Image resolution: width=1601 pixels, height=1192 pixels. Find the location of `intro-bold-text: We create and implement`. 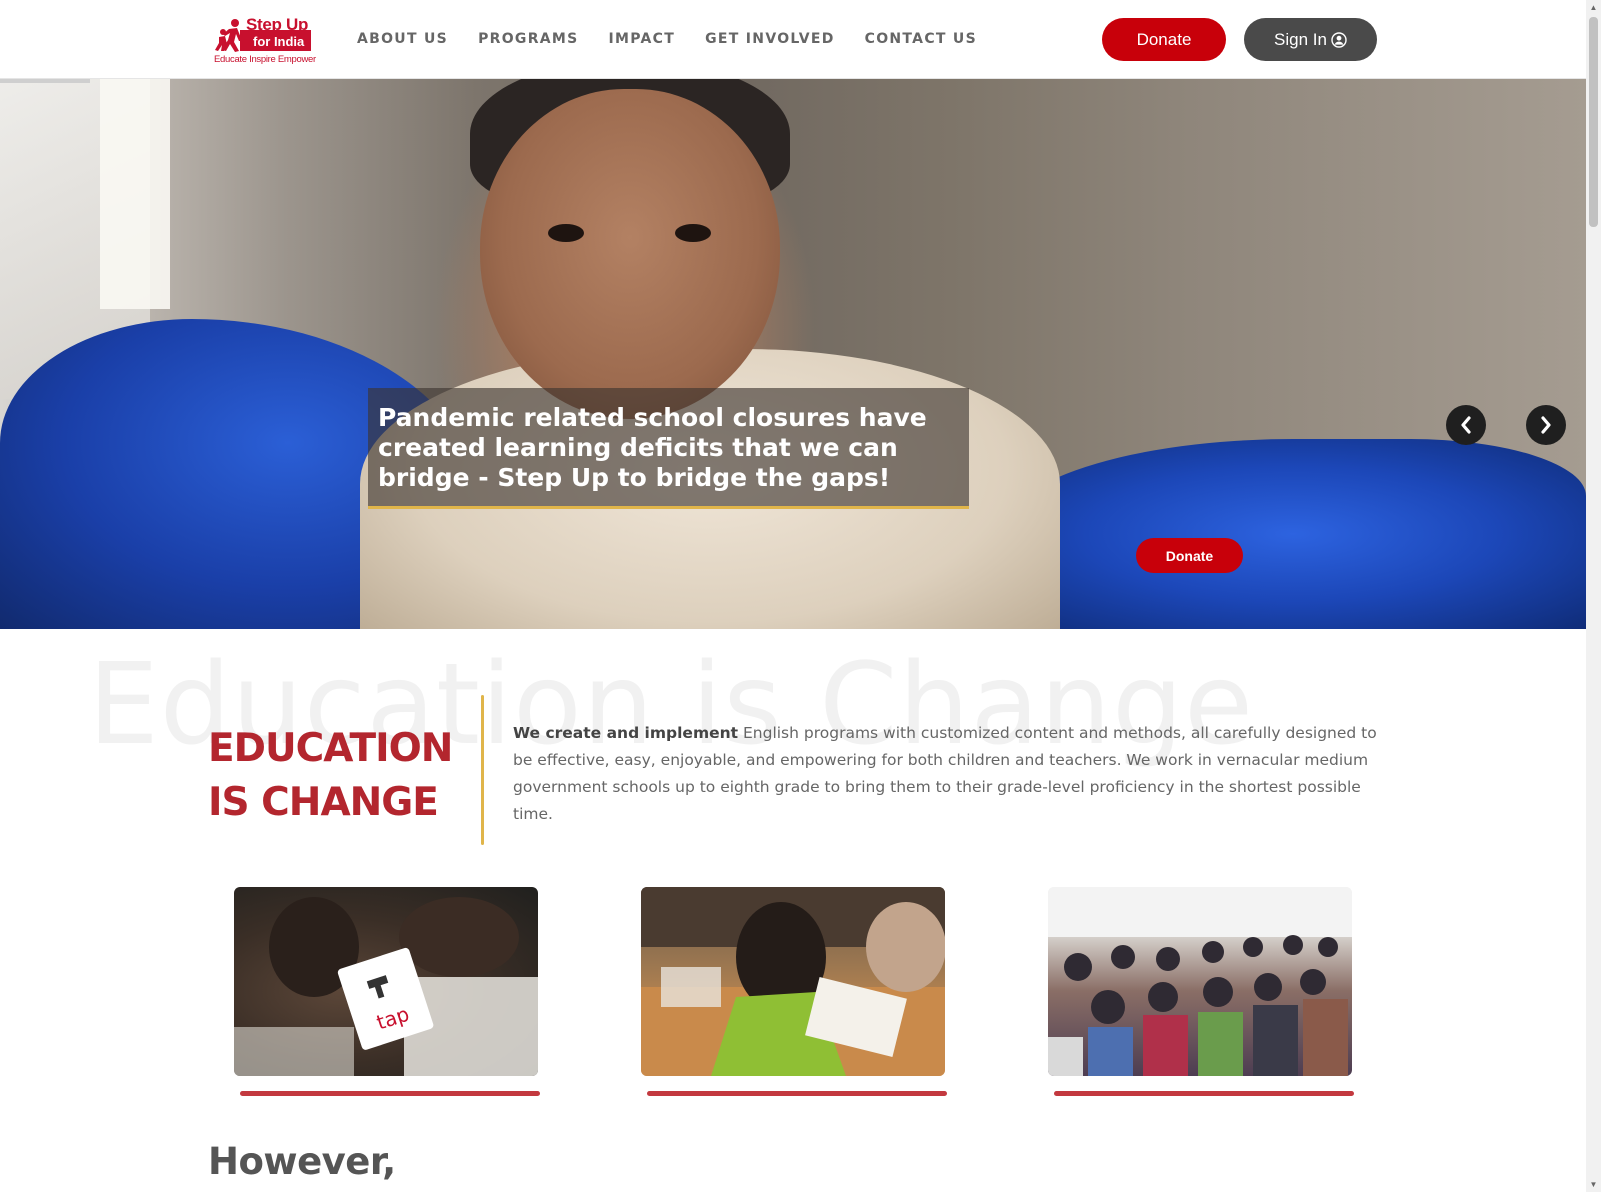

intro-bold-text: We create and implement is located at coordinates (626, 733).